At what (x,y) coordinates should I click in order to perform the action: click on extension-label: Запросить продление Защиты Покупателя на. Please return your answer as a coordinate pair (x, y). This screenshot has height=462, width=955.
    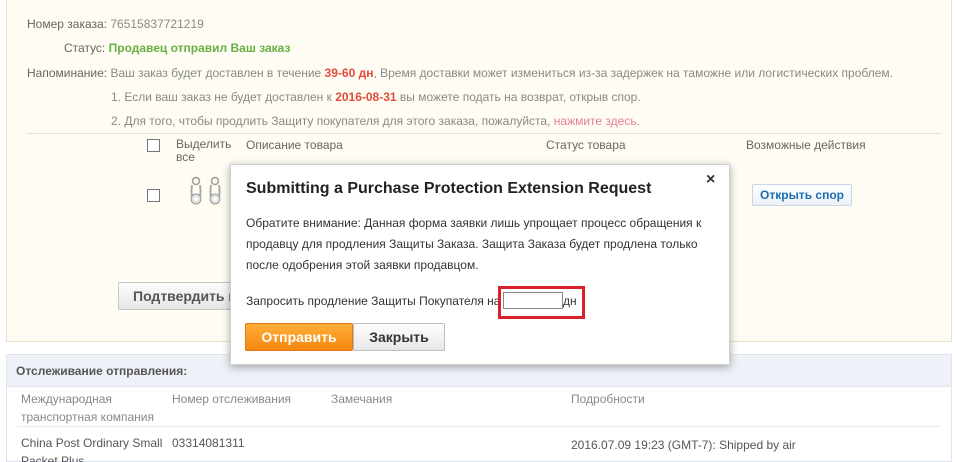
    Looking at the image, I should click on (373, 301).